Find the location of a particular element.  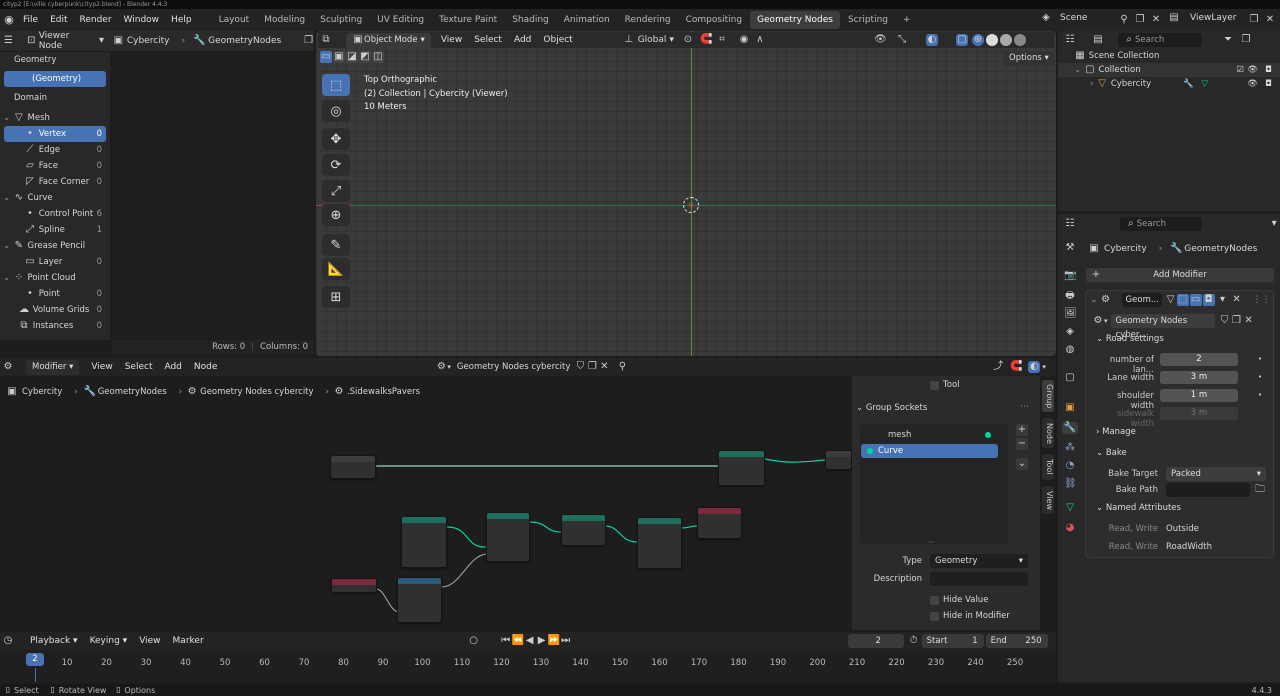

tab-uv-editing: UV Editing is located at coordinates (400, 20).